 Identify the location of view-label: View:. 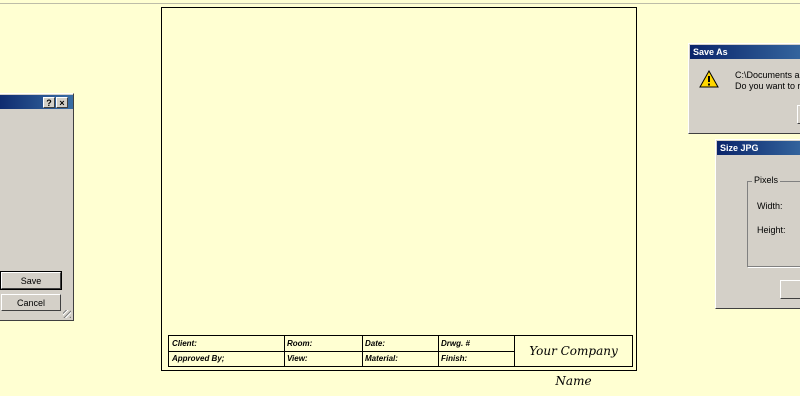
(297, 358).